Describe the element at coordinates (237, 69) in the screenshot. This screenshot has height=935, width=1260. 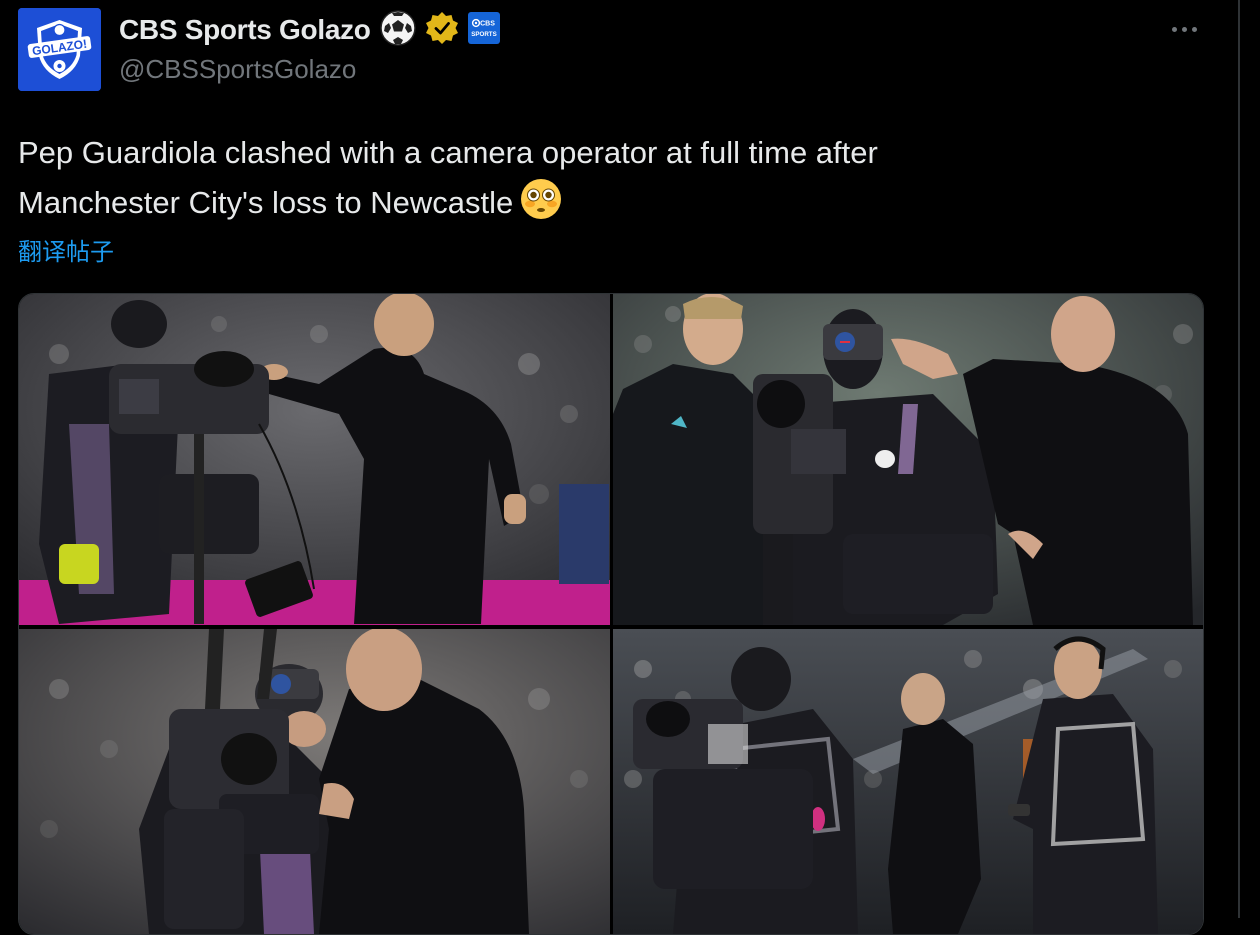
I see `author-handle: @CBSSportsGolazo` at that location.